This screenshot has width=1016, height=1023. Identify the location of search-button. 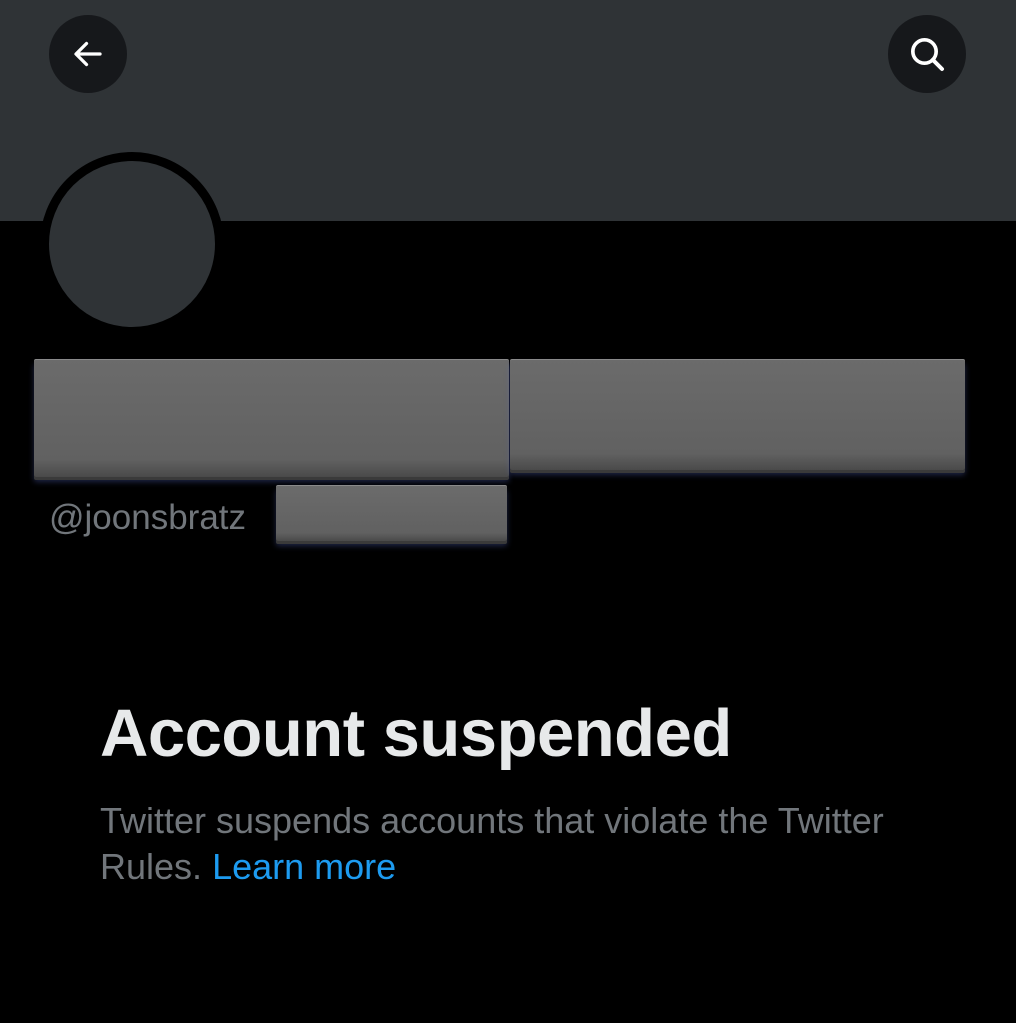
(927, 54).